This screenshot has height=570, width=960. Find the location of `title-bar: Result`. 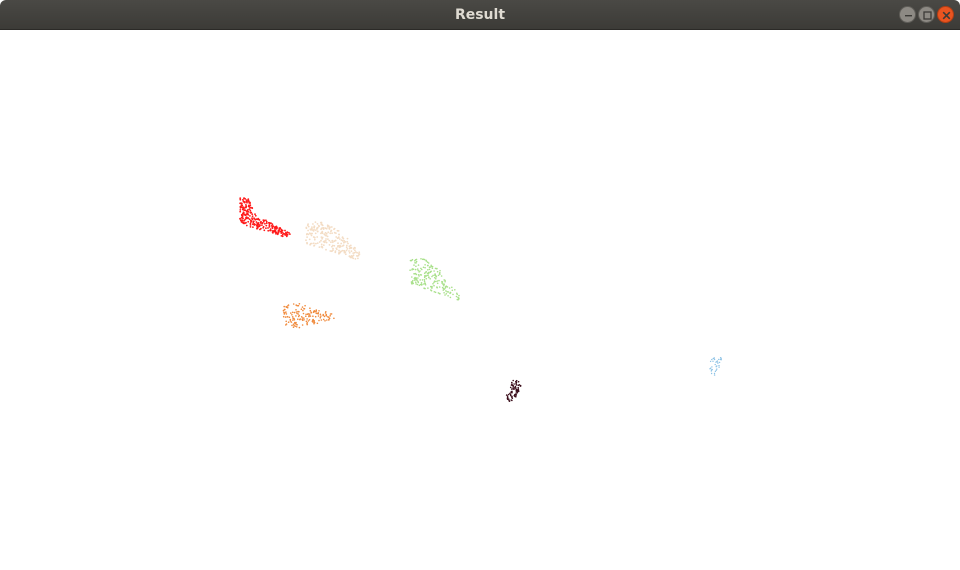

title-bar: Result is located at coordinates (480, 15).